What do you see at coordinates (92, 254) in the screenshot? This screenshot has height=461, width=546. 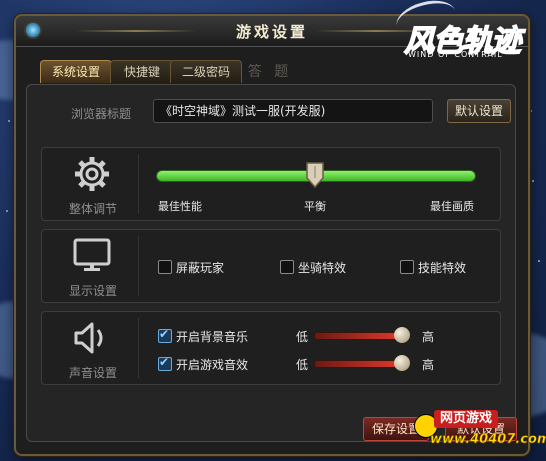 I see `monitor-icon` at bounding box center [92, 254].